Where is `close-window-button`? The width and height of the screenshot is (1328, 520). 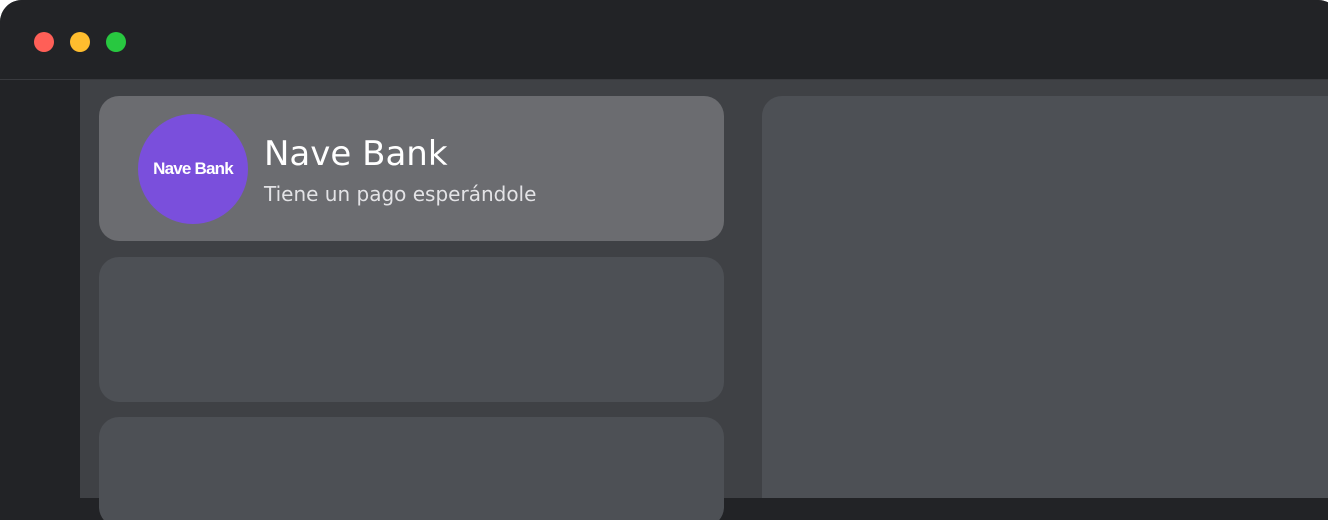 close-window-button is located at coordinates (44, 42).